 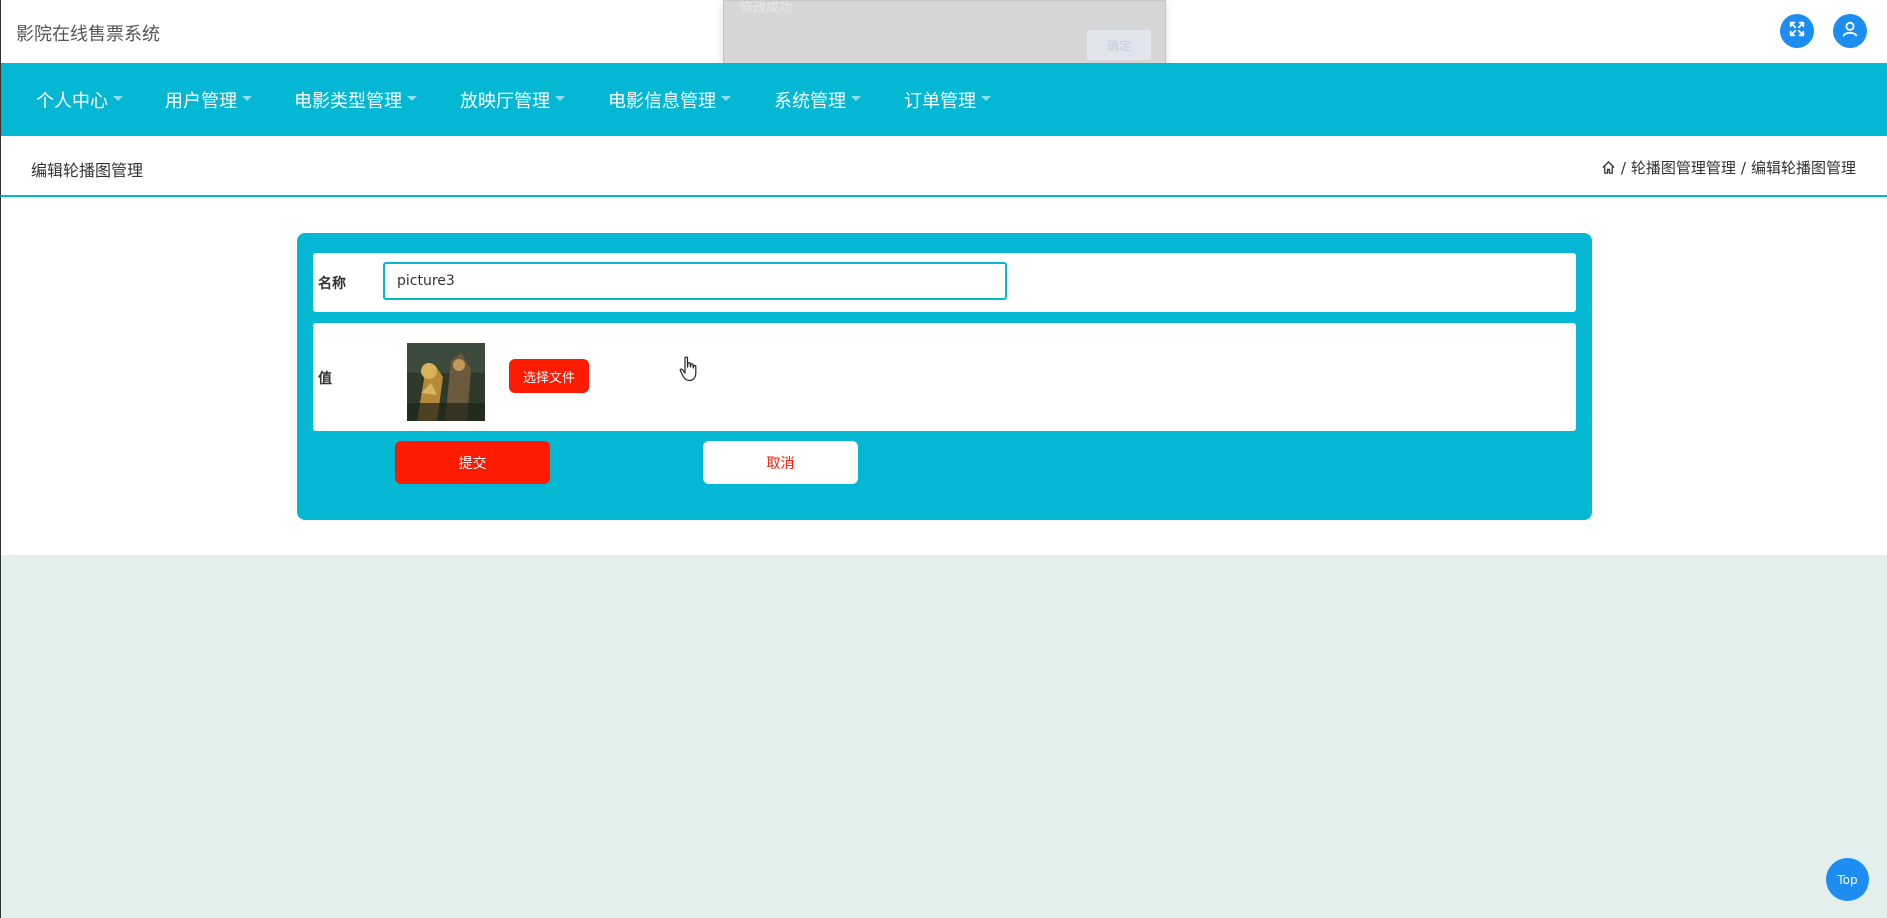 I want to click on left-border, so click(x=0, y=736).